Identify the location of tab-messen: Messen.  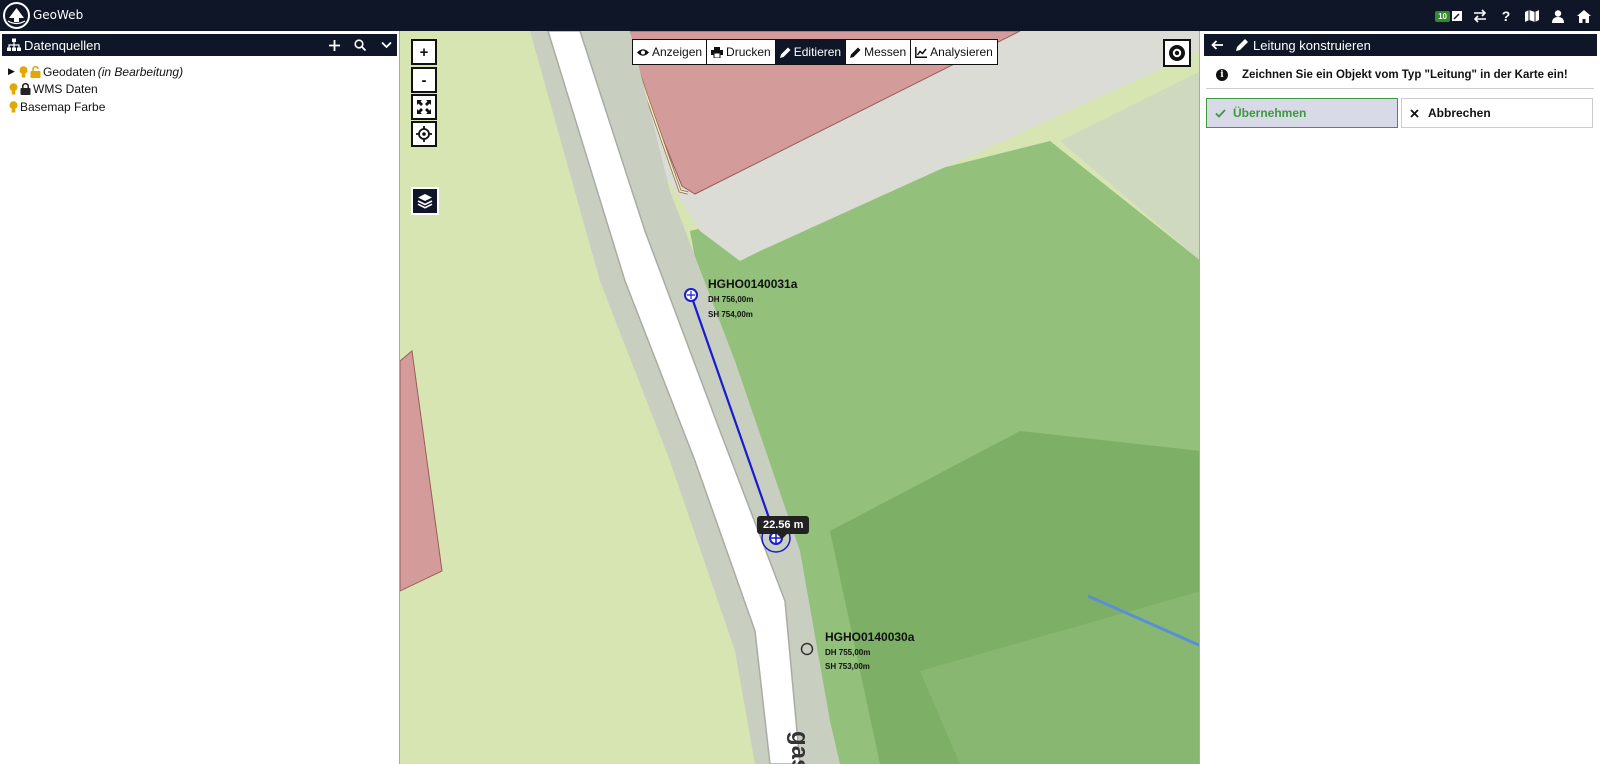
(879, 52).